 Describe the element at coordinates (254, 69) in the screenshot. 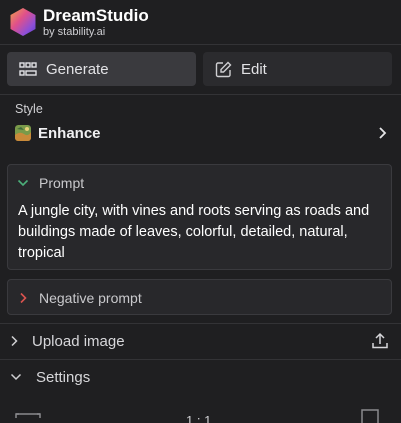

I see `tab-edit-label: Edit` at that location.